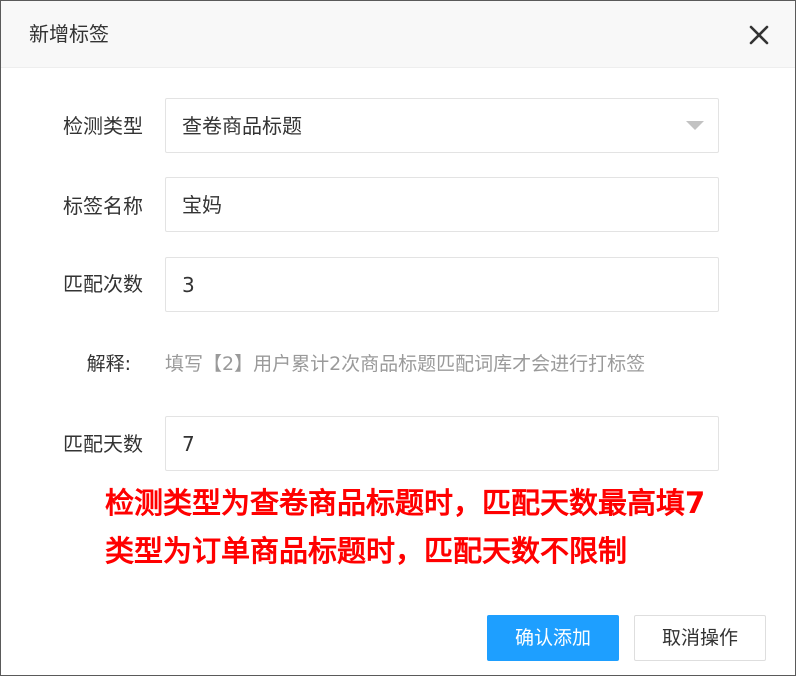 Image resolution: width=796 pixels, height=676 pixels. Describe the element at coordinates (366, 551) in the screenshot. I see `annotation-line-2: 类型为订单商品标题时，匹配天数不限制` at that location.